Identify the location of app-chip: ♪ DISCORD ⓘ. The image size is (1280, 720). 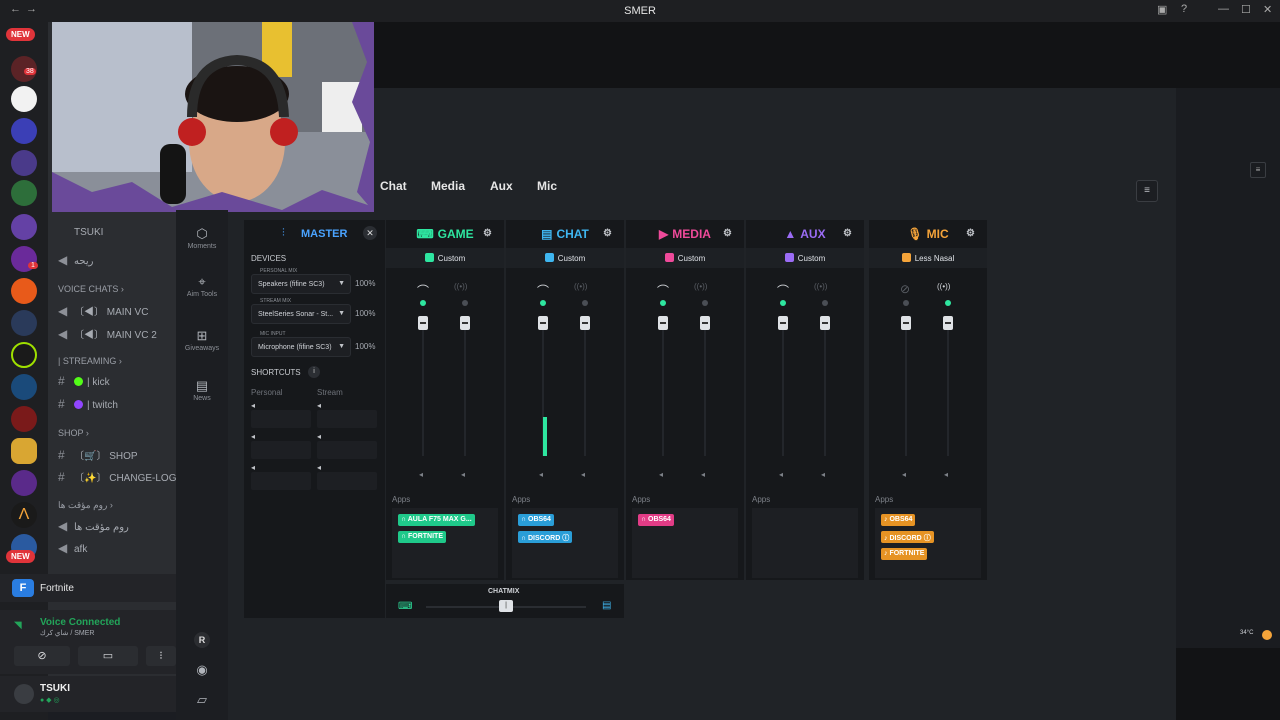
(907, 537).